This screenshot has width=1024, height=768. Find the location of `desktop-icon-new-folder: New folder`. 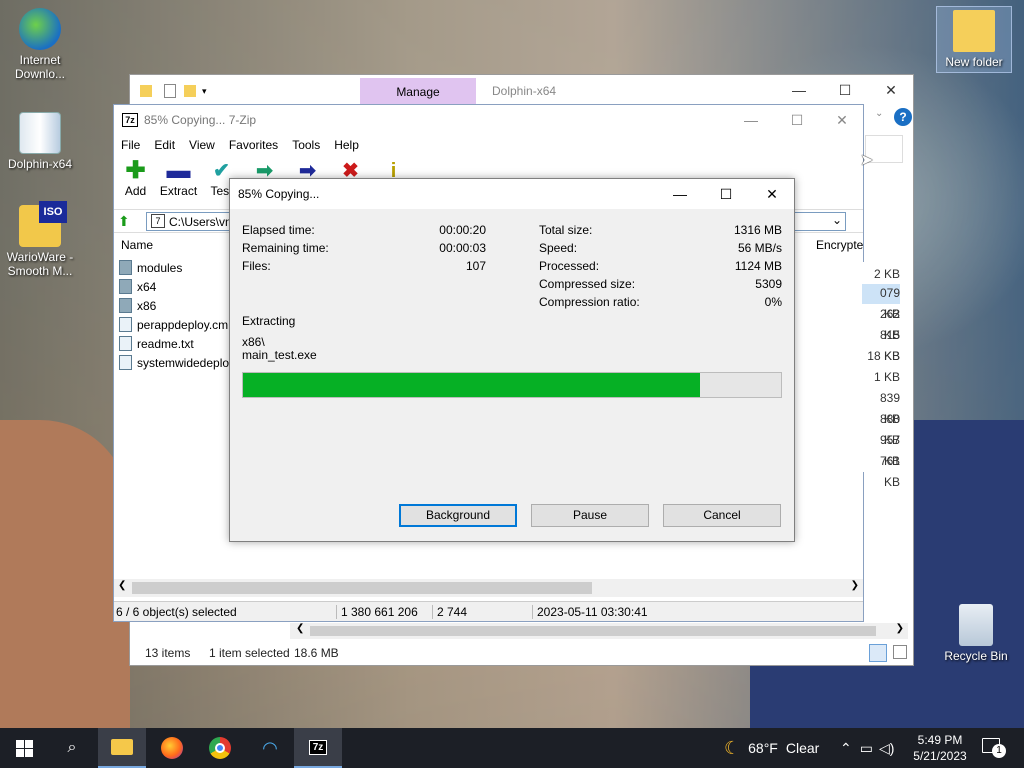

desktop-icon-new-folder: New folder is located at coordinates (974, 39).